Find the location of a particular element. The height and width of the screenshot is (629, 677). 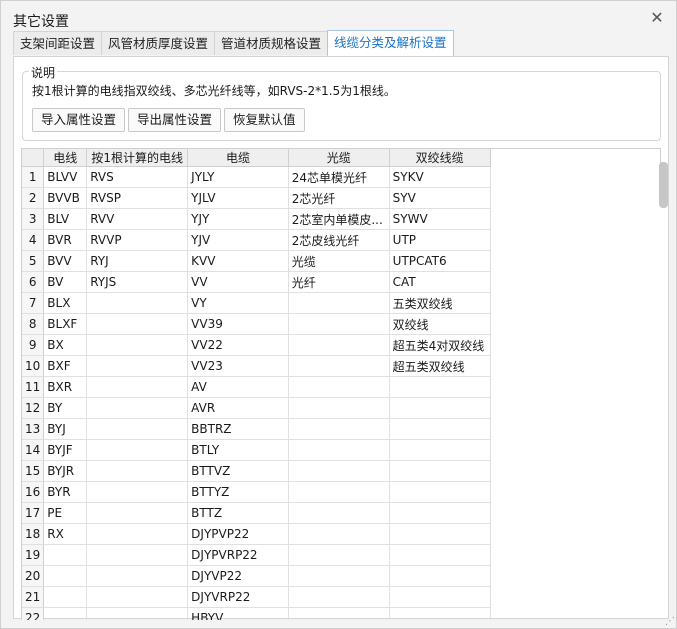

table-cell: BLV is located at coordinates (65, 219).